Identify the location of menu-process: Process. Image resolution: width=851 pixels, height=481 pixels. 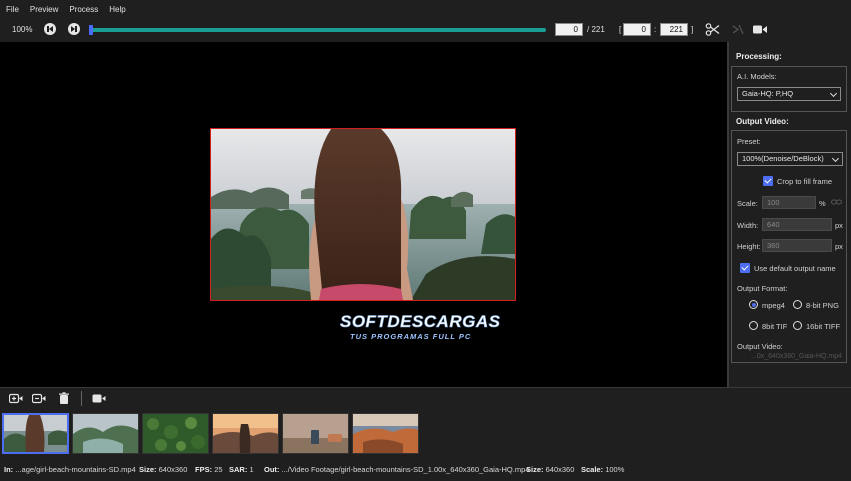
(83, 9).